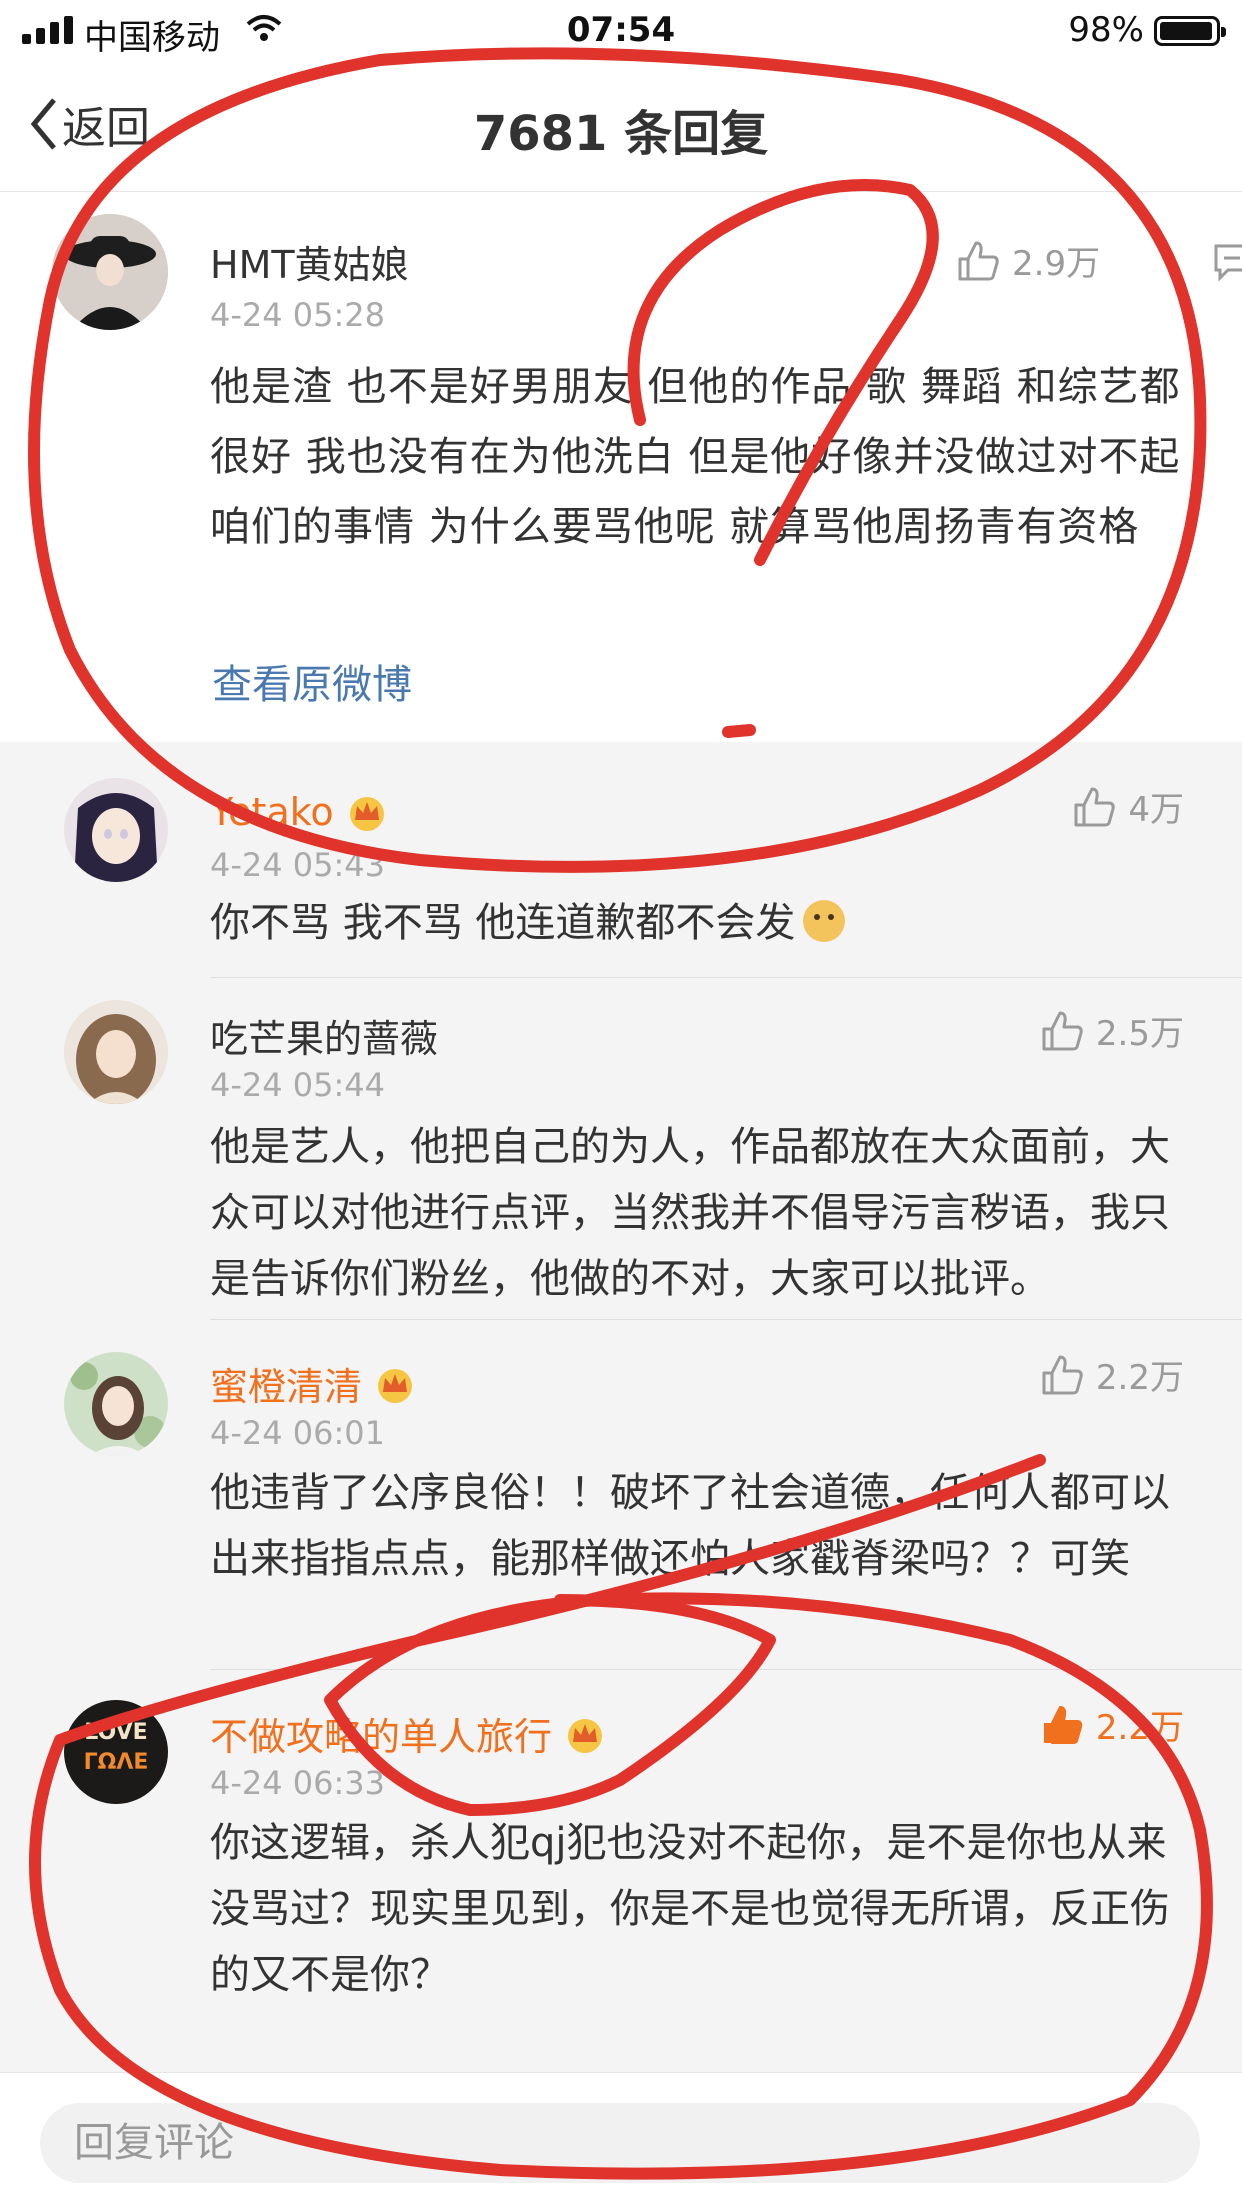  What do you see at coordinates (272, 812) in the screenshot?
I see `reply-username-text: Yetako` at bounding box center [272, 812].